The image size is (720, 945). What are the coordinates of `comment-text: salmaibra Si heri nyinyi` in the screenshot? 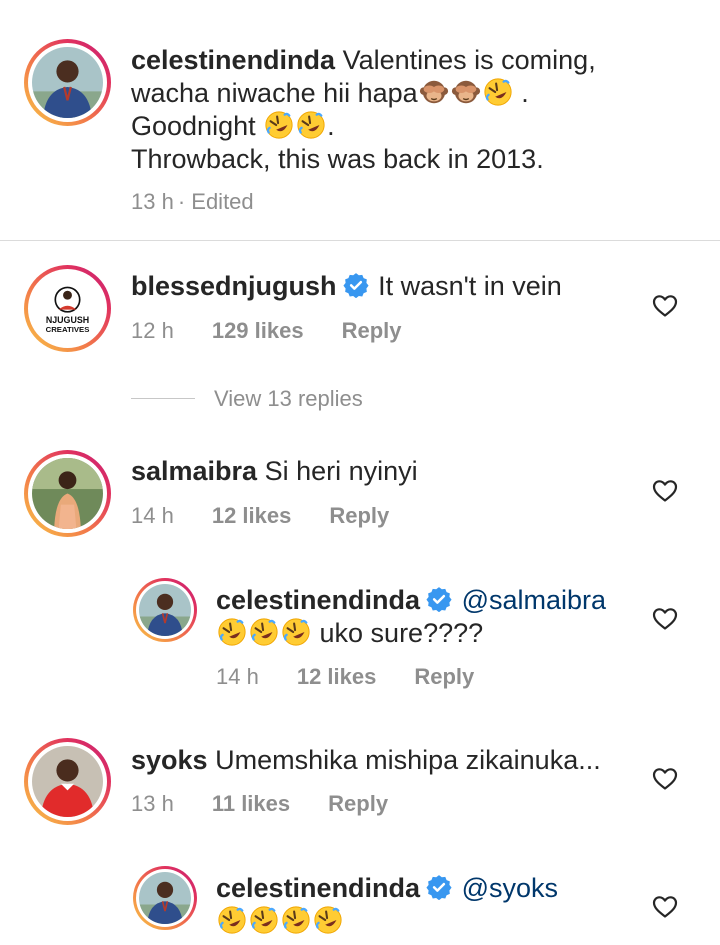 It's located at (274, 471).